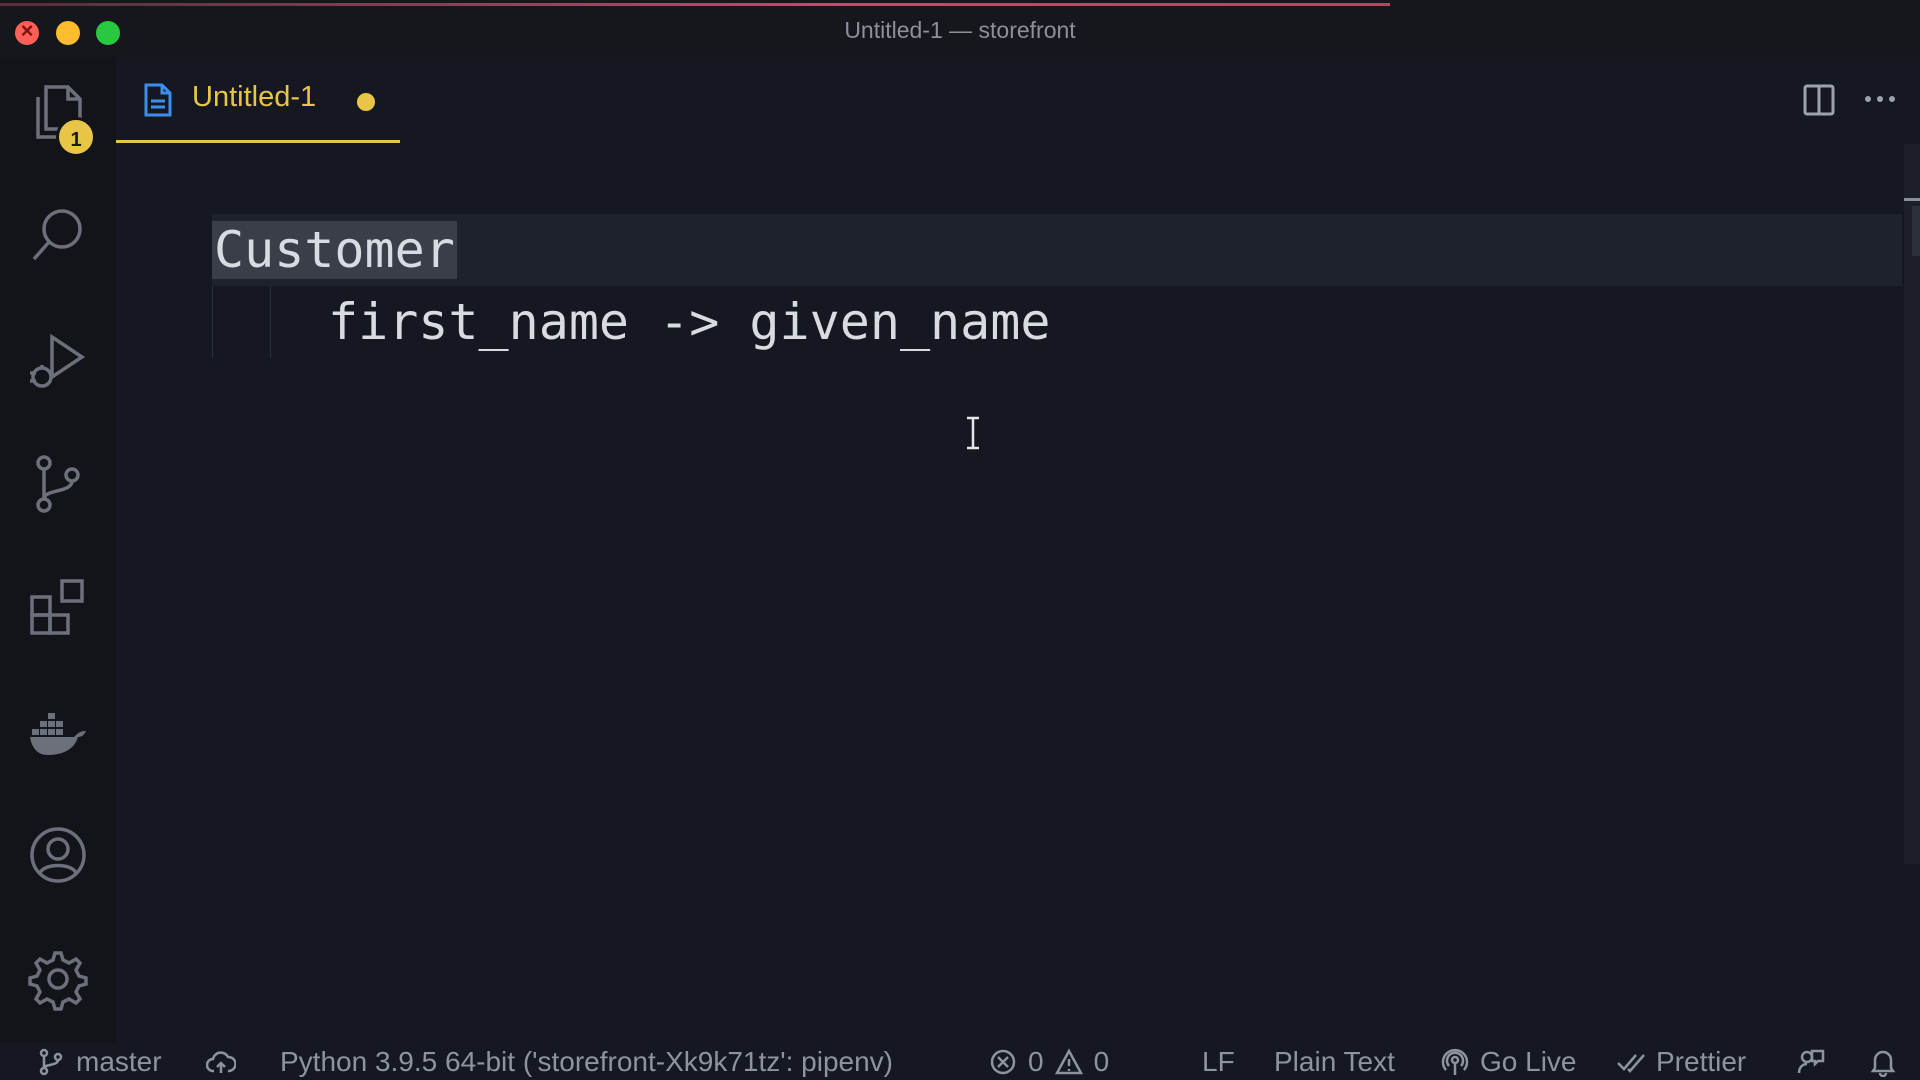 Image resolution: width=1920 pixels, height=1080 pixels. I want to click on language-label: Plain Text, so click(1334, 1061).